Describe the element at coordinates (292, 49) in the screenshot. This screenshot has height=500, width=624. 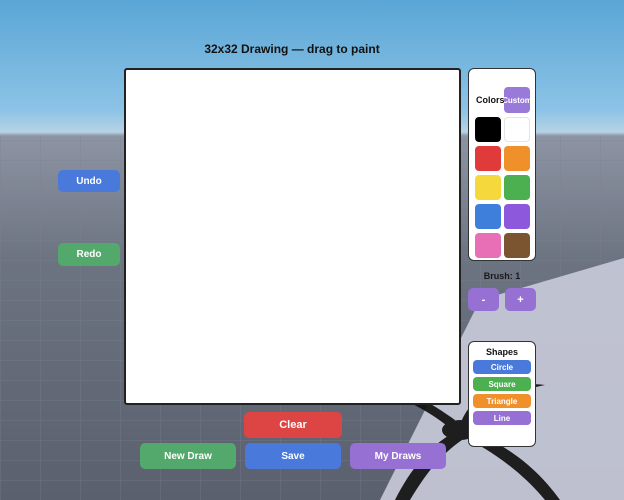
I see `page-title: 32x32 Drawing — drag to paint` at that location.